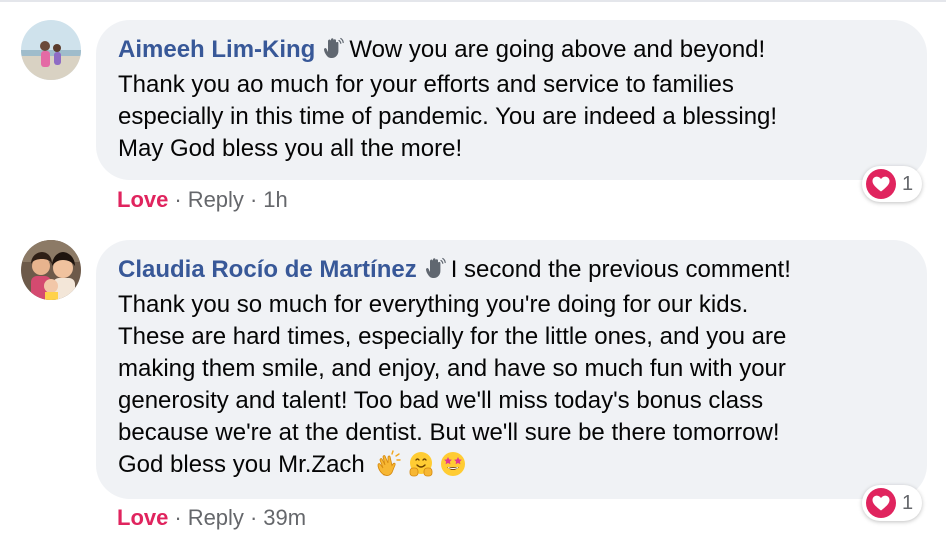  I want to click on comment-text-line: May God bless you all the more!, so click(290, 148).